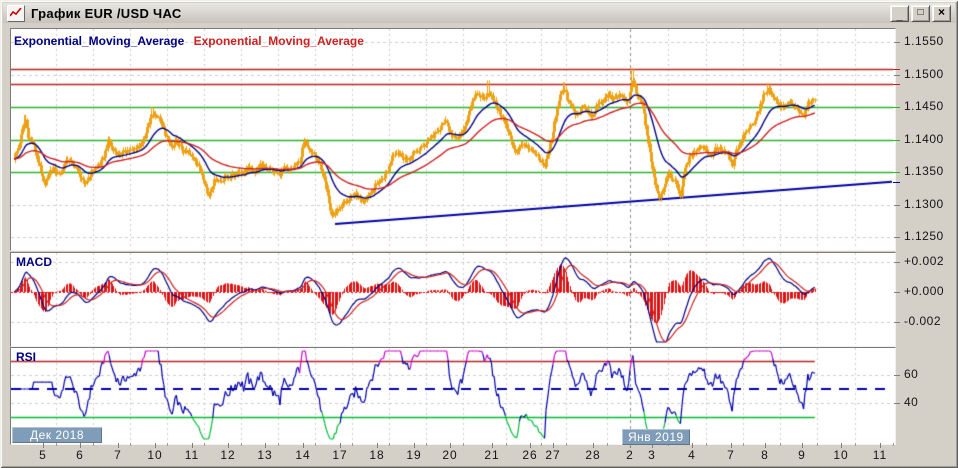 The height and width of the screenshot is (468, 958). Describe the element at coordinates (530, 455) in the screenshot. I see `x-axis-label: 26` at that location.